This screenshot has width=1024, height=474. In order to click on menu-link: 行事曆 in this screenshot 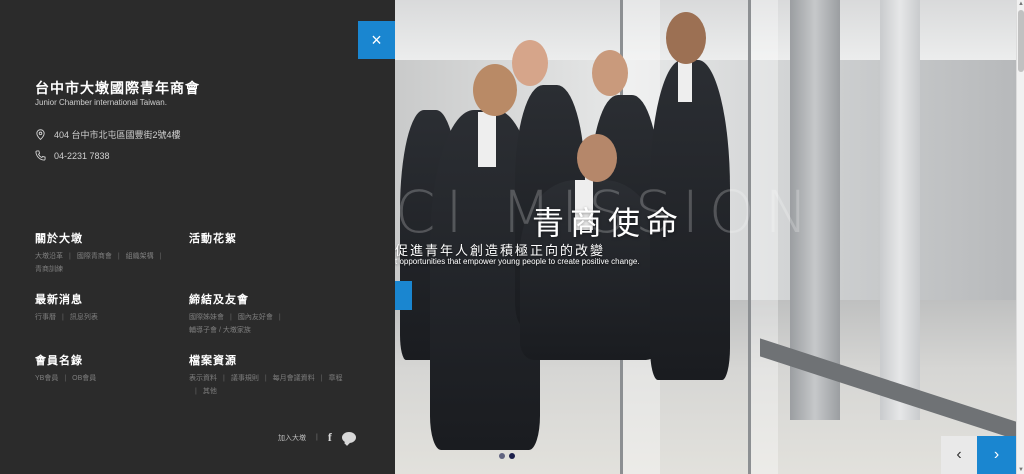, I will do `click(45, 318)`.